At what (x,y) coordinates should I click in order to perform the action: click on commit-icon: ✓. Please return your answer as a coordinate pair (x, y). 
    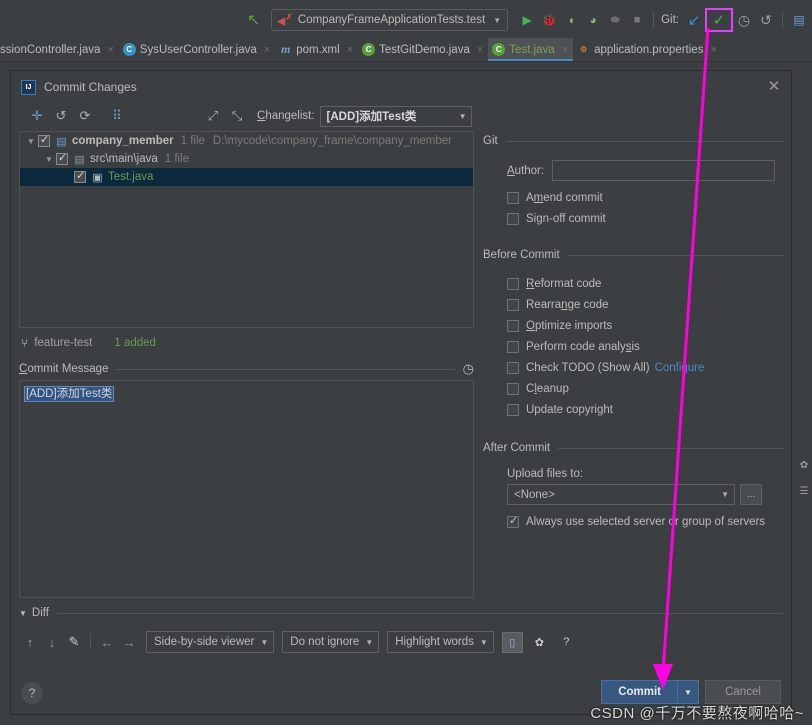
    Looking at the image, I should click on (719, 20).